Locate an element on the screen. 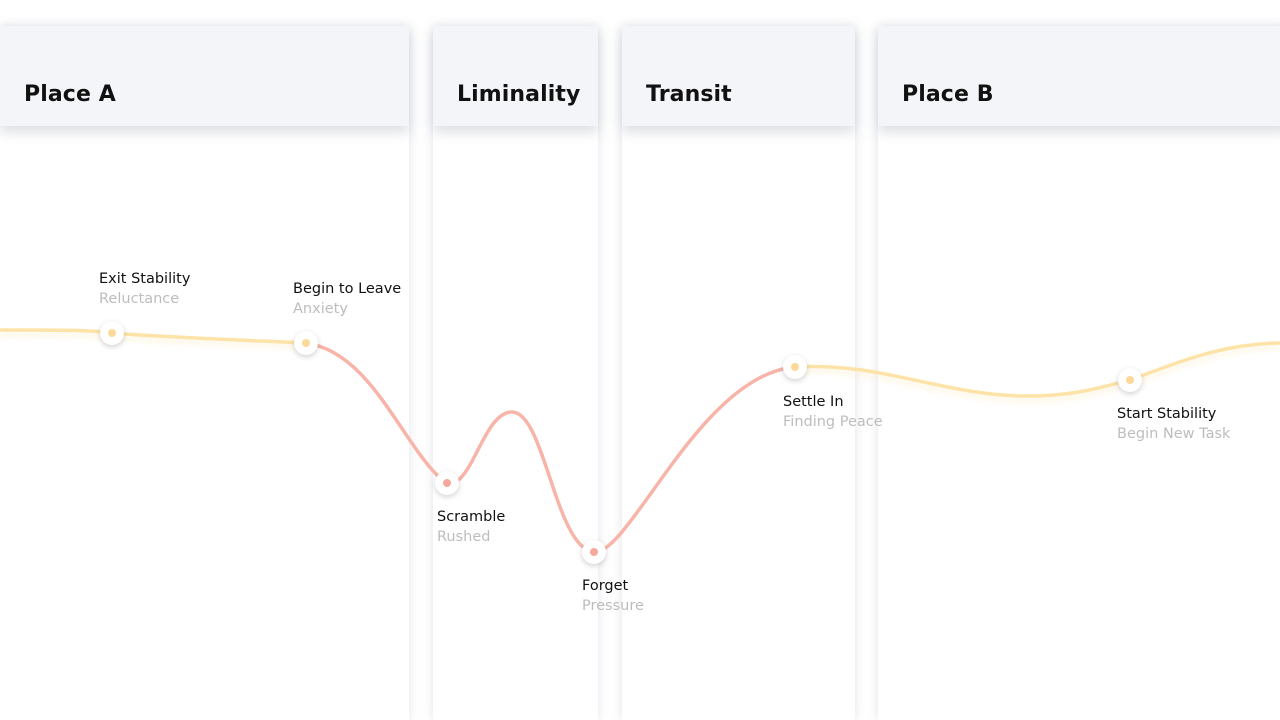  stage-name: Start Stability is located at coordinates (1167, 414).